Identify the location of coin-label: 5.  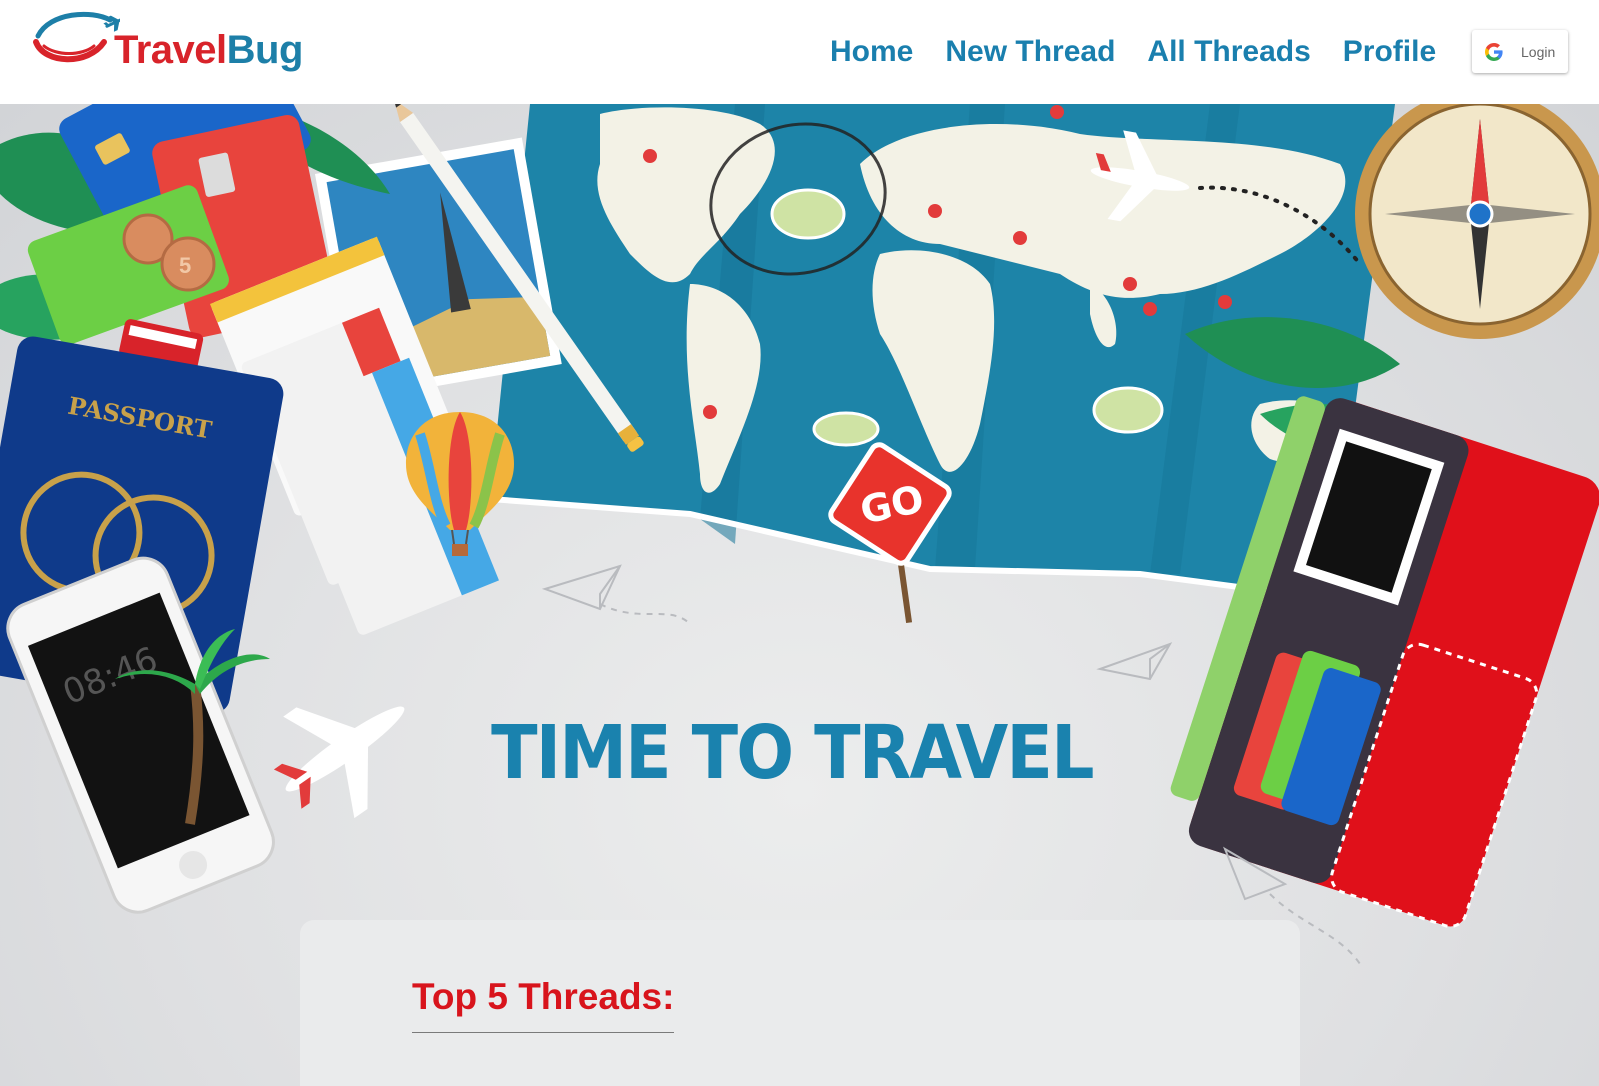
(185, 265).